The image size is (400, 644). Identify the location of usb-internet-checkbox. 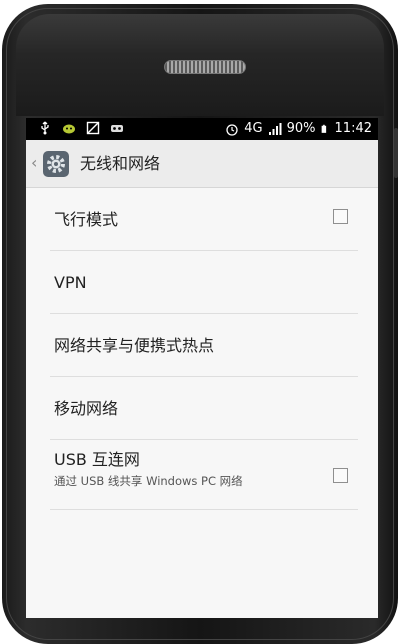
(340, 475).